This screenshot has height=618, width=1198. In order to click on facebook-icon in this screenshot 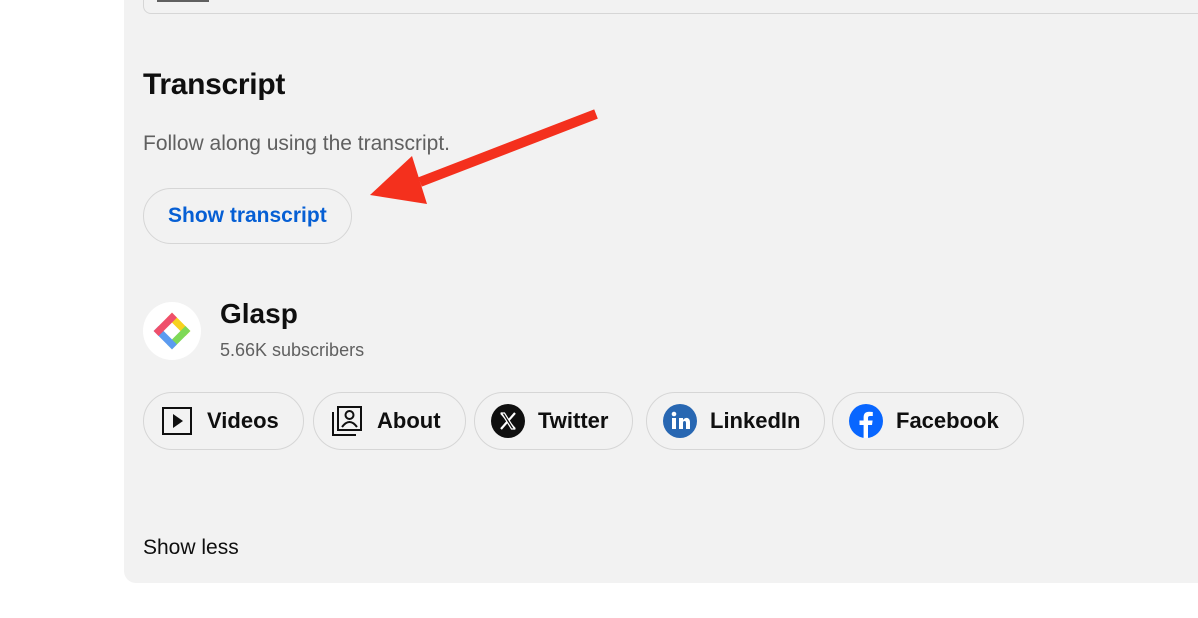, I will do `click(866, 421)`.